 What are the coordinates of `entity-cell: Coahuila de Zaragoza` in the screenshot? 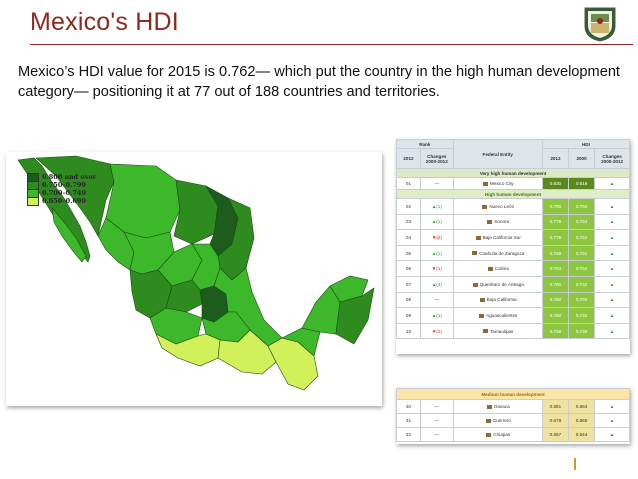 It's located at (497, 253).